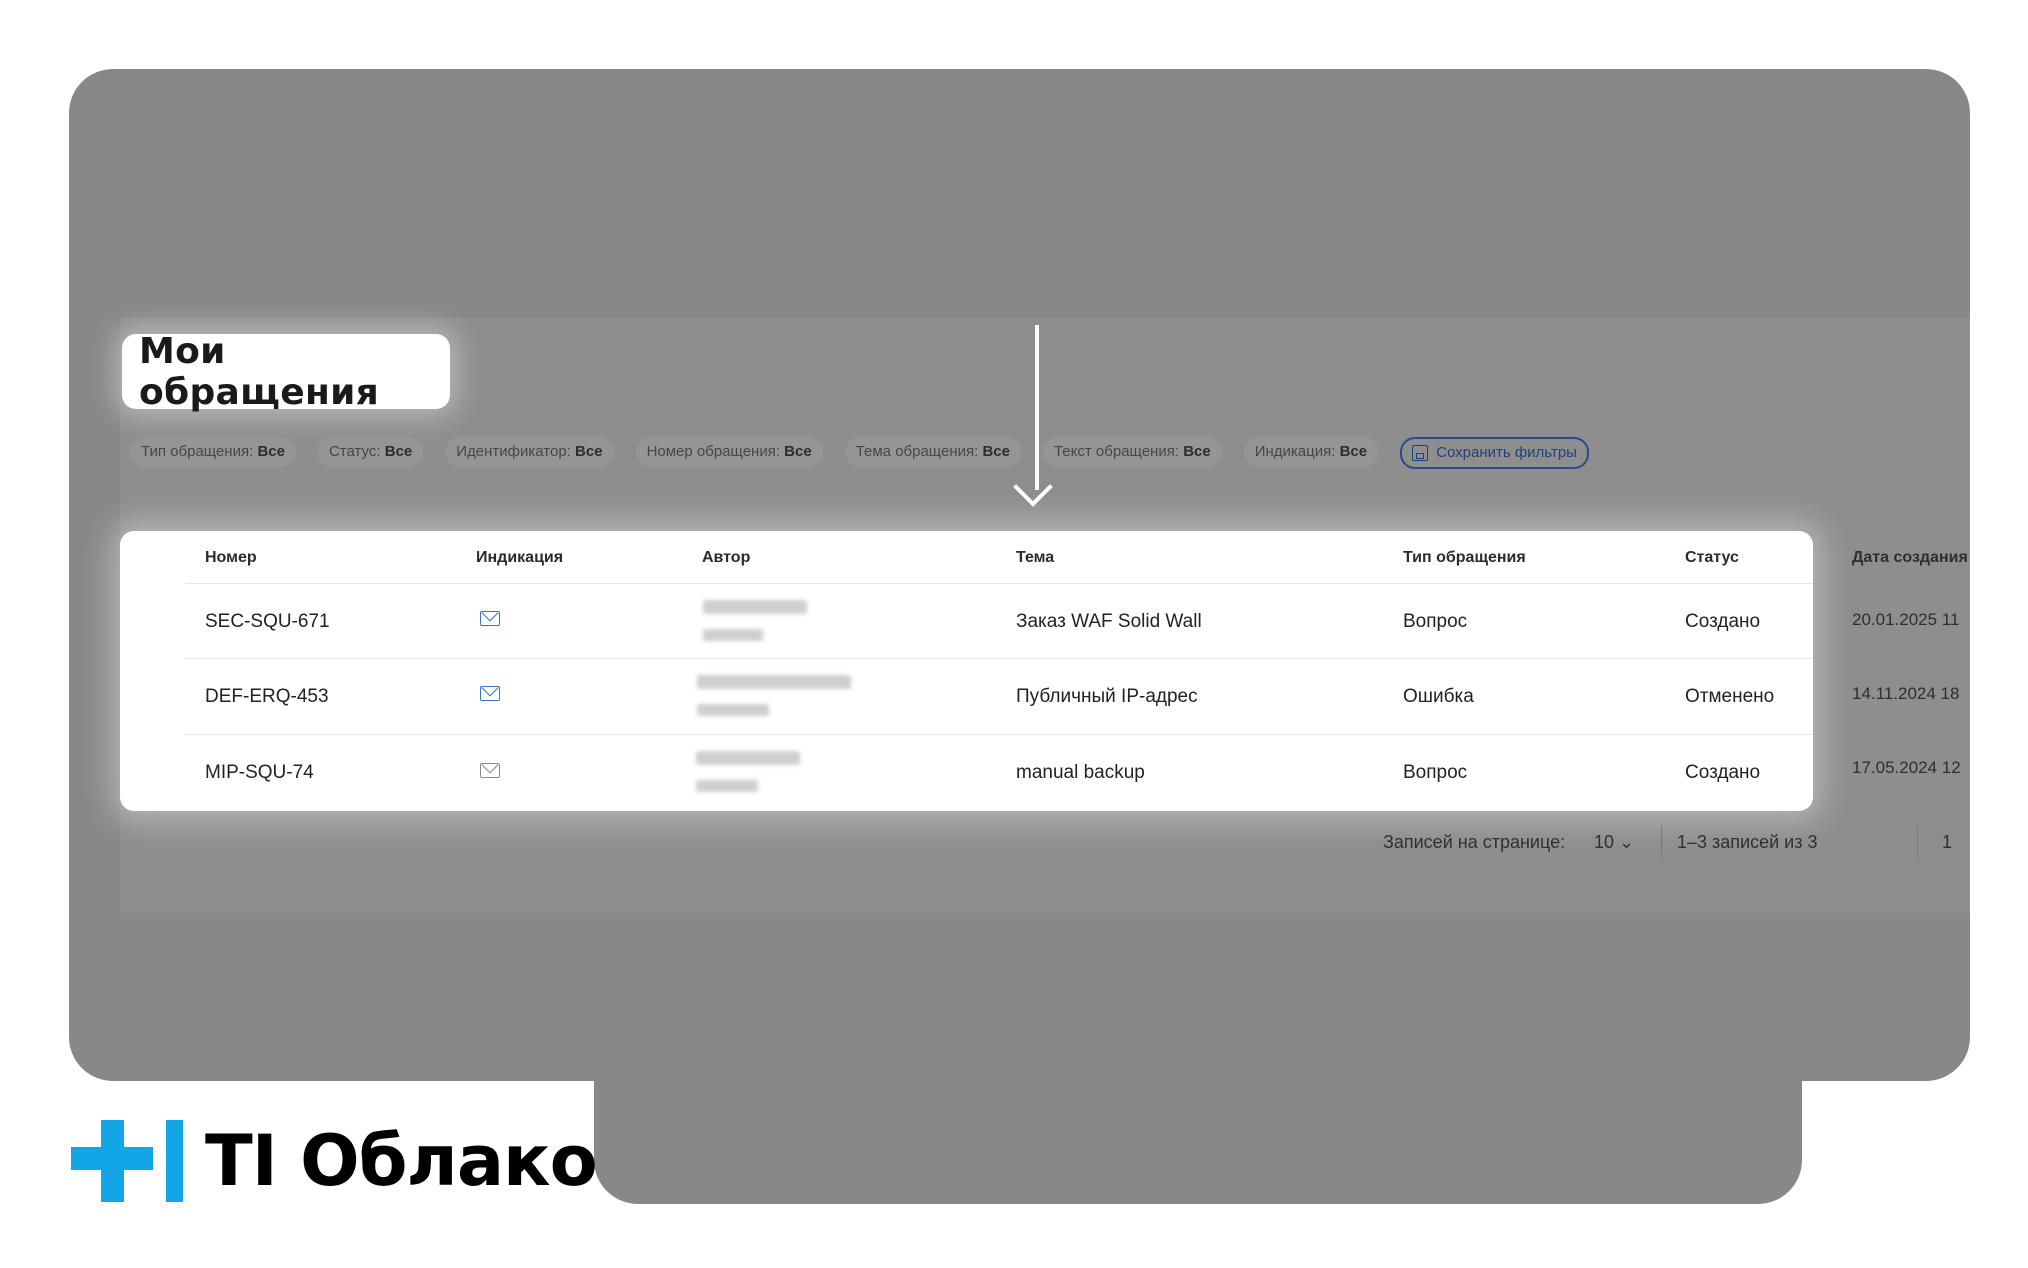 The width and height of the screenshot is (2028, 1268). Describe the element at coordinates (1198, 1122) in the screenshot. I see `backdrop-tab` at that location.